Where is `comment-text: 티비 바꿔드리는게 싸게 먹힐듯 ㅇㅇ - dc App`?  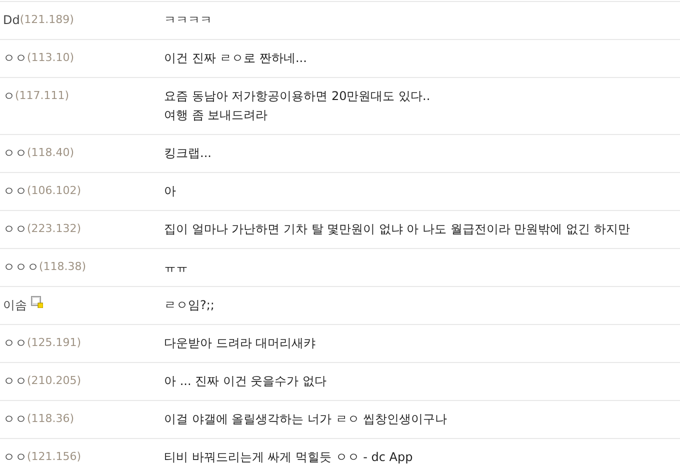 comment-text: 티비 바꿔드리는게 싸게 먹힐듯 ㅇㅇ - dc App is located at coordinates (288, 457).